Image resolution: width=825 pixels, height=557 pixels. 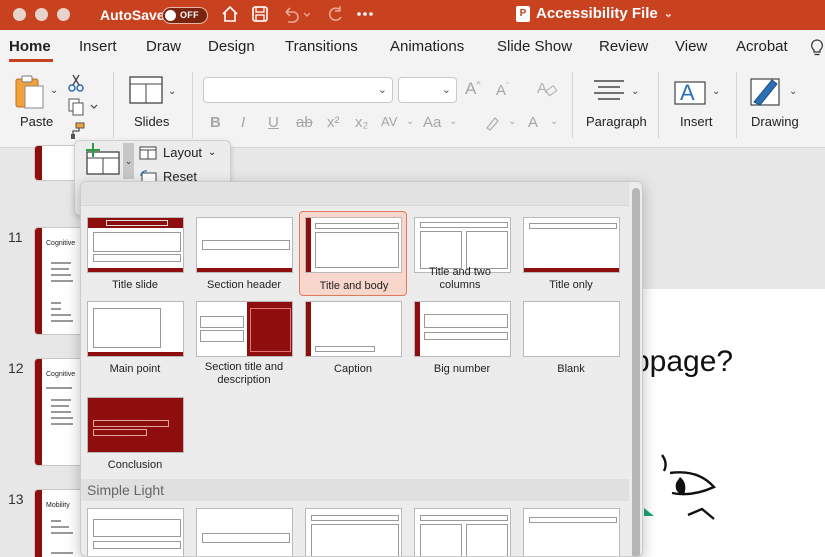 I want to click on tab-acrobat: Acrobat, so click(x=762, y=46).